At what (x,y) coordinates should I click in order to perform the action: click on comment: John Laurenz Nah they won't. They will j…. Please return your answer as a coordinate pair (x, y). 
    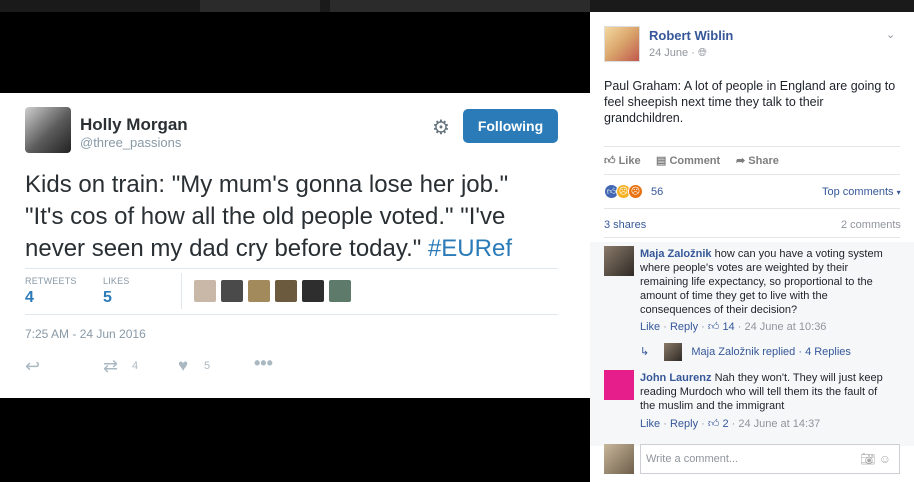
    Looking at the image, I should click on (762, 392).